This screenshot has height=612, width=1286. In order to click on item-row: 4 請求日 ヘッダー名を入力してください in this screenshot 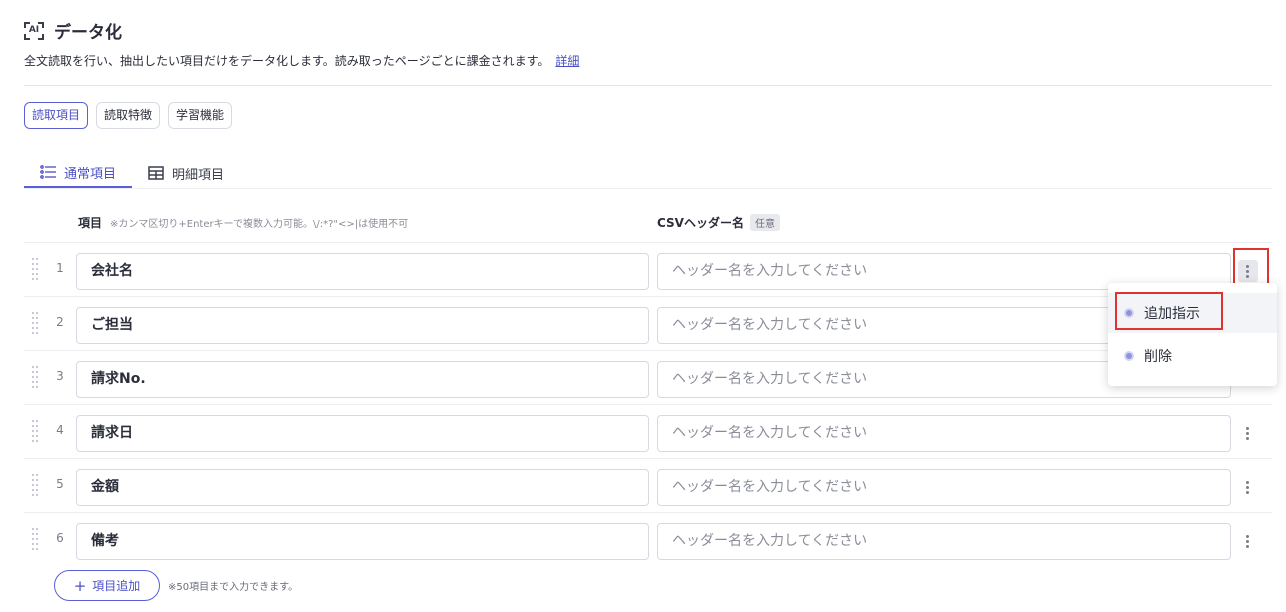, I will do `click(648, 431)`.